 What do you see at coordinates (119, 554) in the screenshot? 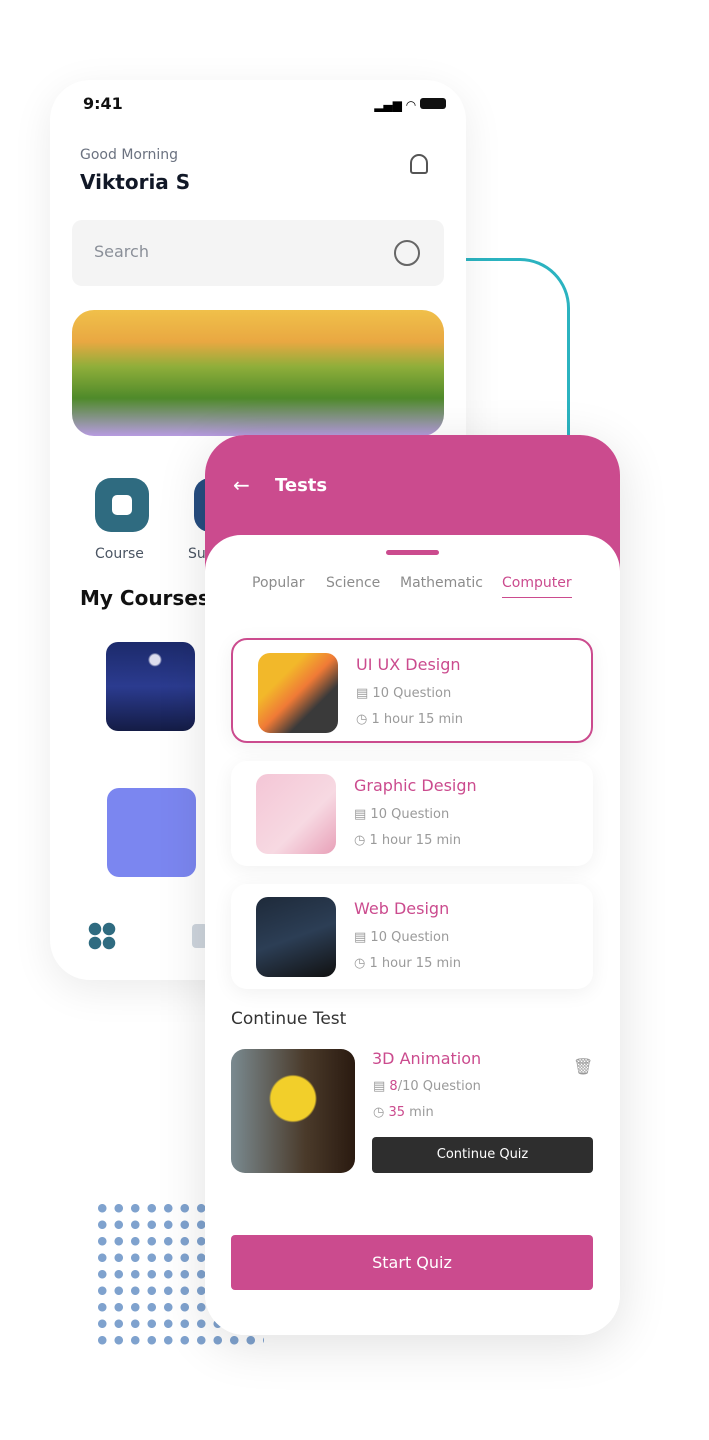
I see `category-course-label: Course` at bounding box center [119, 554].